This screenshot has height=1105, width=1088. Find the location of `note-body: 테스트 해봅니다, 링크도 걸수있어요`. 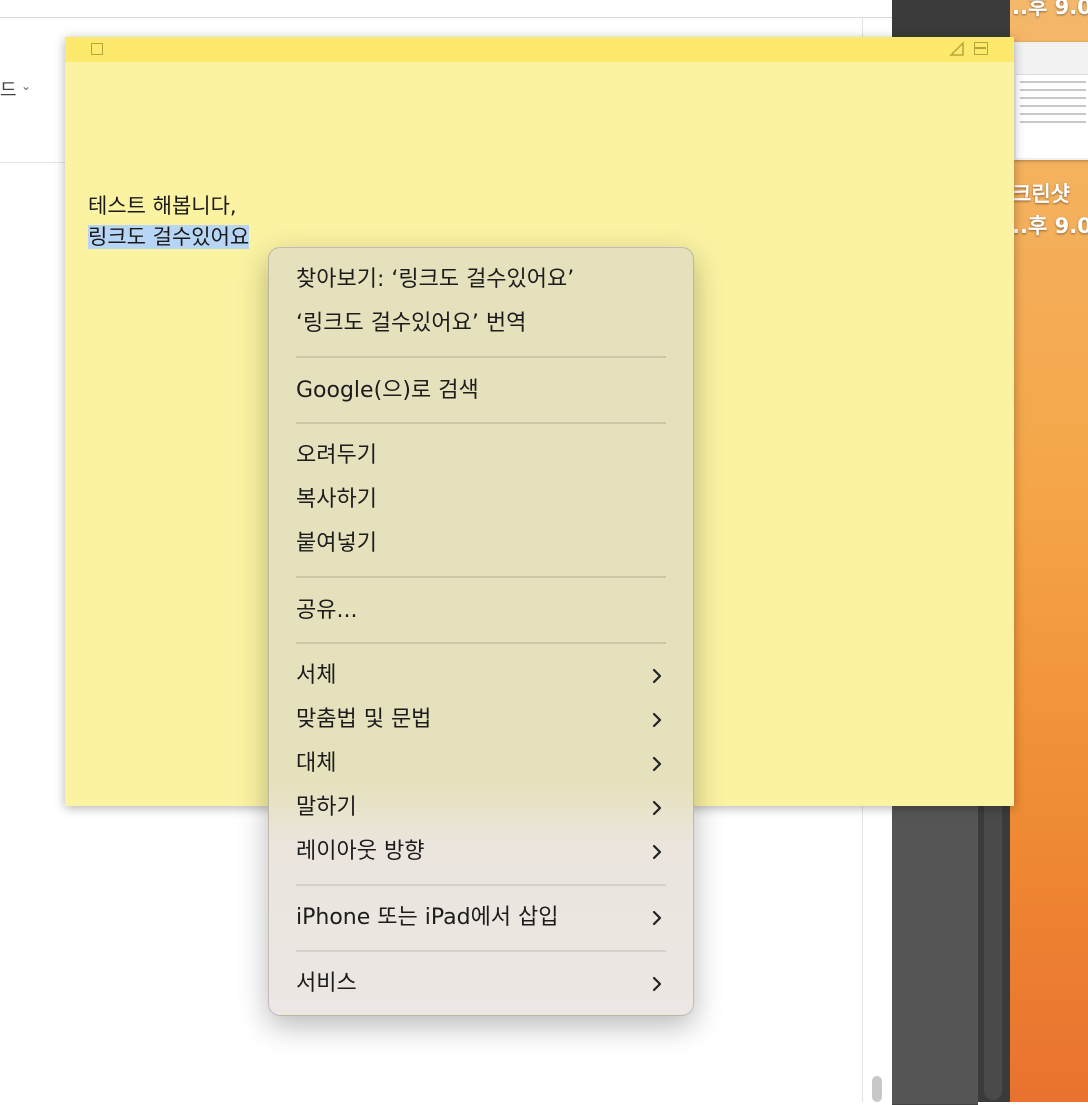

note-body: 테스트 해봅니다, 링크도 걸수있어요 is located at coordinates (169, 222).